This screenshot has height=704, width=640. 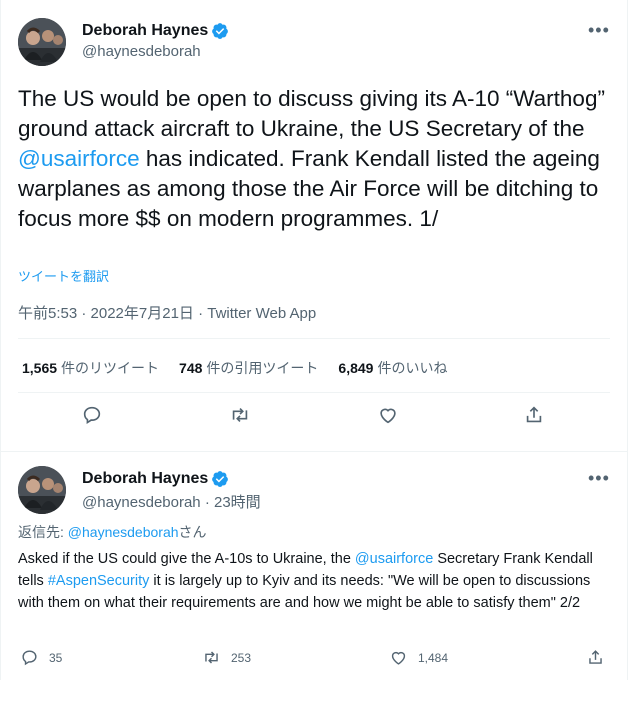 What do you see at coordinates (43, 532) in the screenshot?
I see `reply-prefix: 返信先:` at bounding box center [43, 532].